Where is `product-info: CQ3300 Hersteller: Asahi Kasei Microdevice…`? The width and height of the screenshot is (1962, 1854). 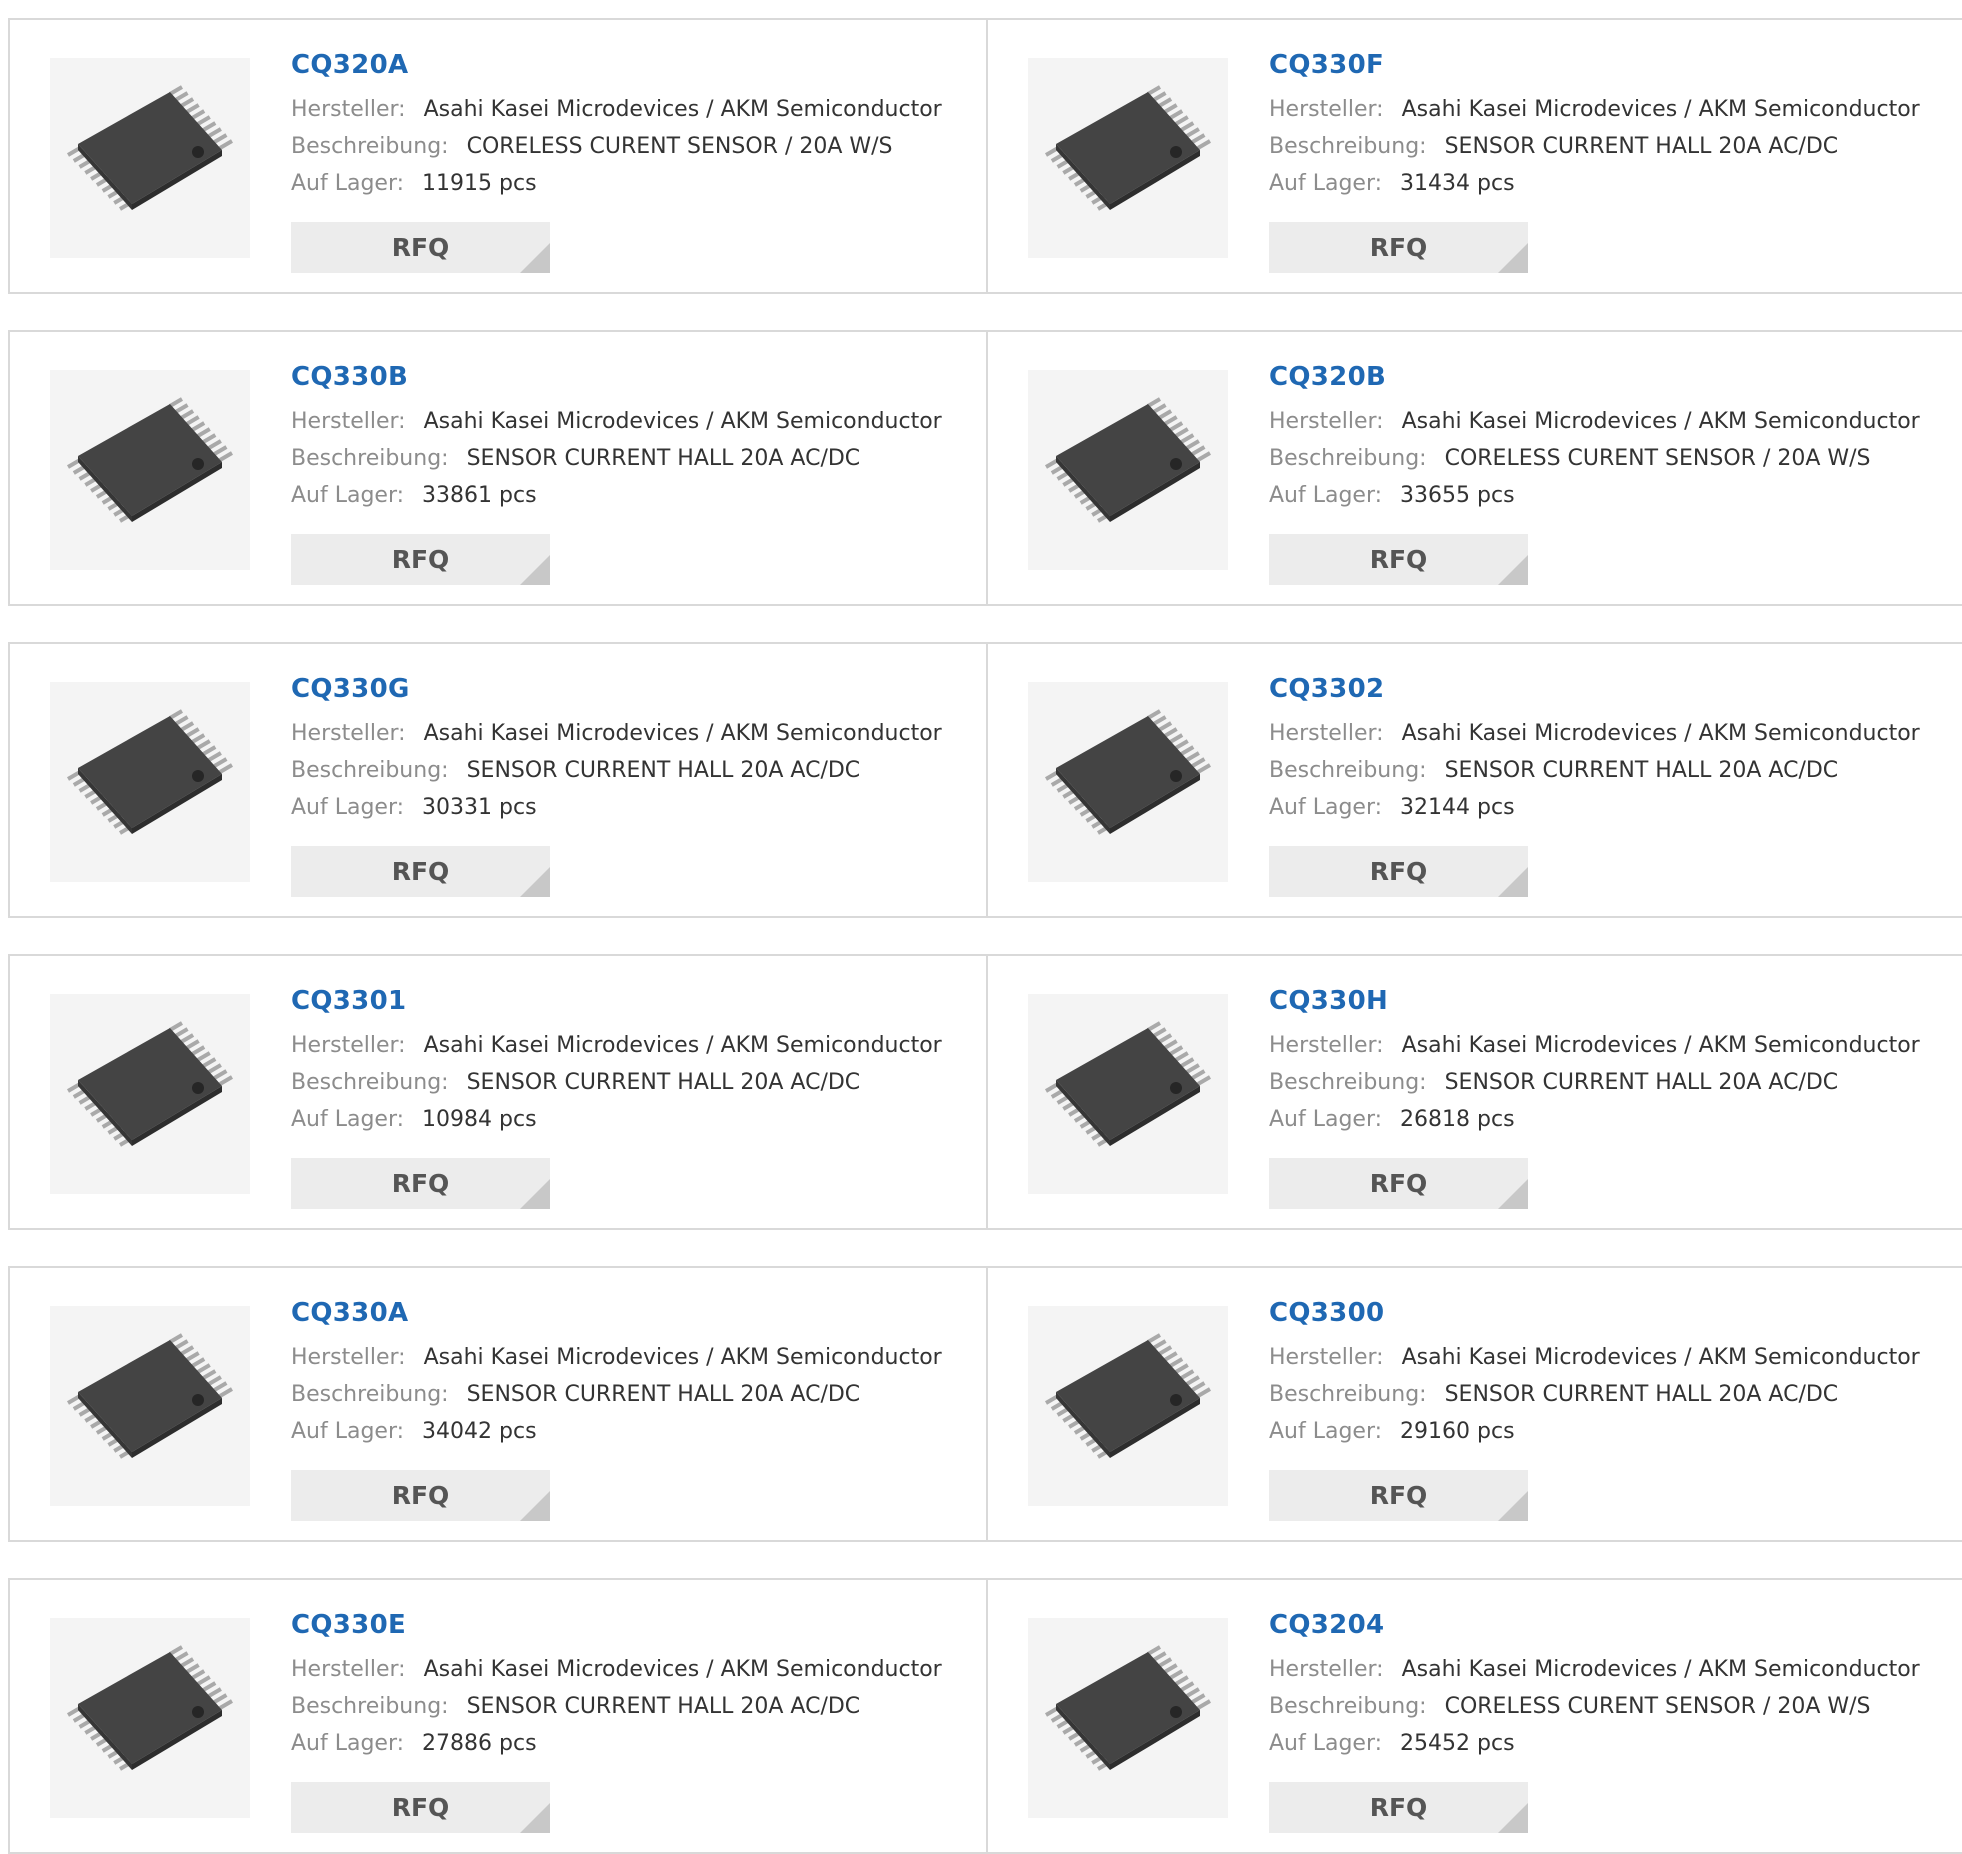
product-info: CQ3300 Hersteller: Asahi Kasei Microdevice… is located at coordinates (1615, 1373).